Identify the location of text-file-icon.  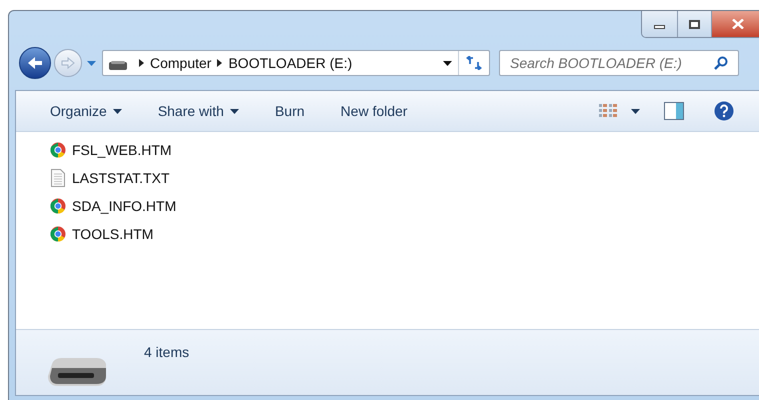
(58, 178).